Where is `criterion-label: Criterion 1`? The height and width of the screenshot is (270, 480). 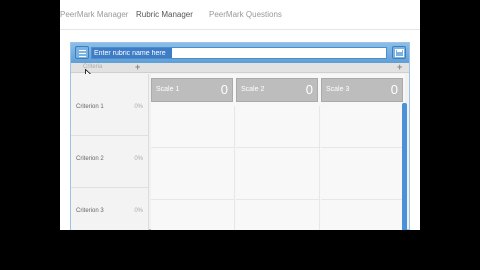
criterion-label: Criterion 1 is located at coordinates (90, 107).